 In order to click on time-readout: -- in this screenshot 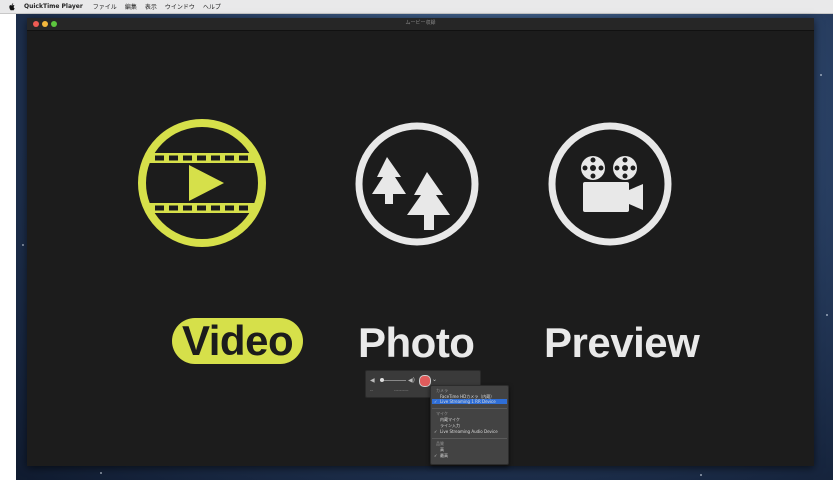, I will do `click(371, 390)`.